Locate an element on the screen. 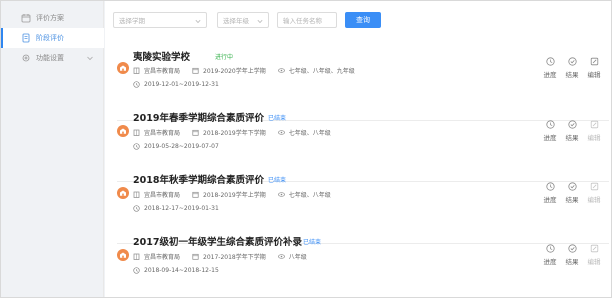 Image resolution: width=612 pixels, height=298 pixels. grades: 七年级、八年级、九年级 is located at coordinates (321, 71).